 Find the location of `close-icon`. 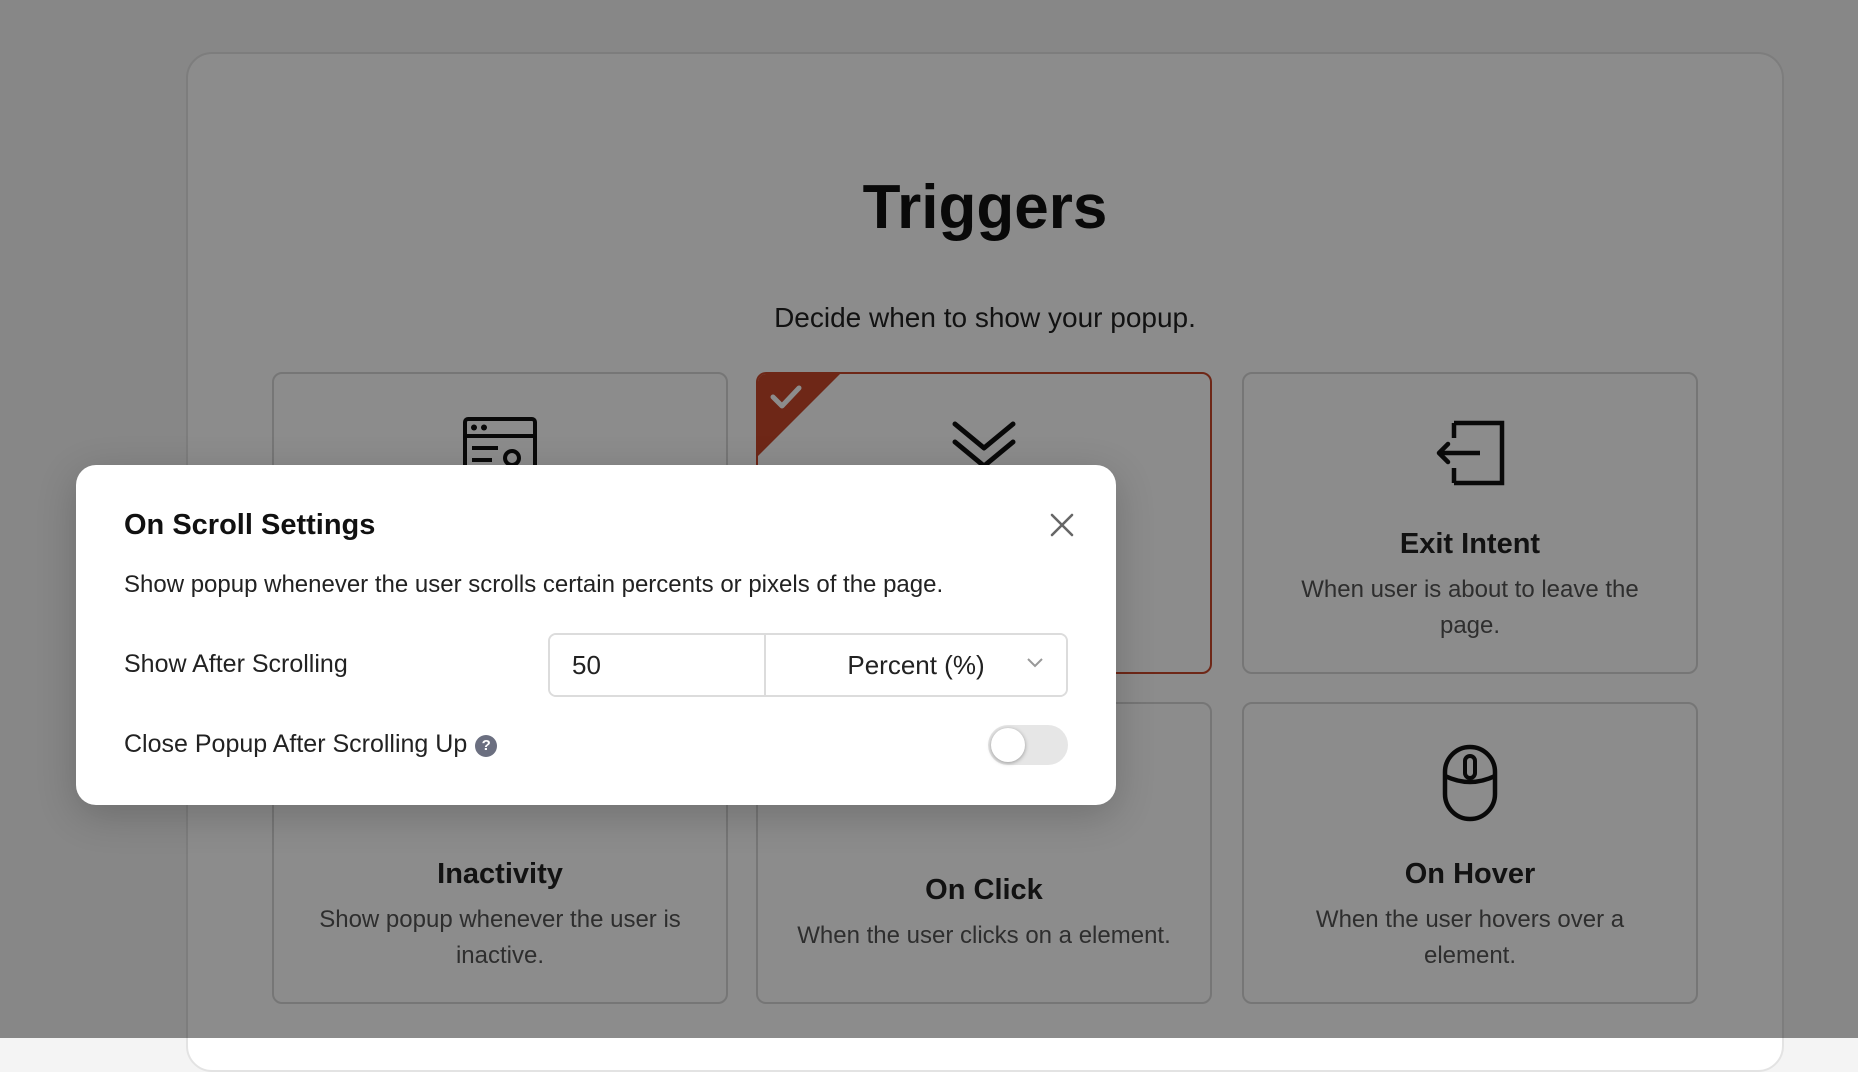

close-icon is located at coordinates (1062, 525).